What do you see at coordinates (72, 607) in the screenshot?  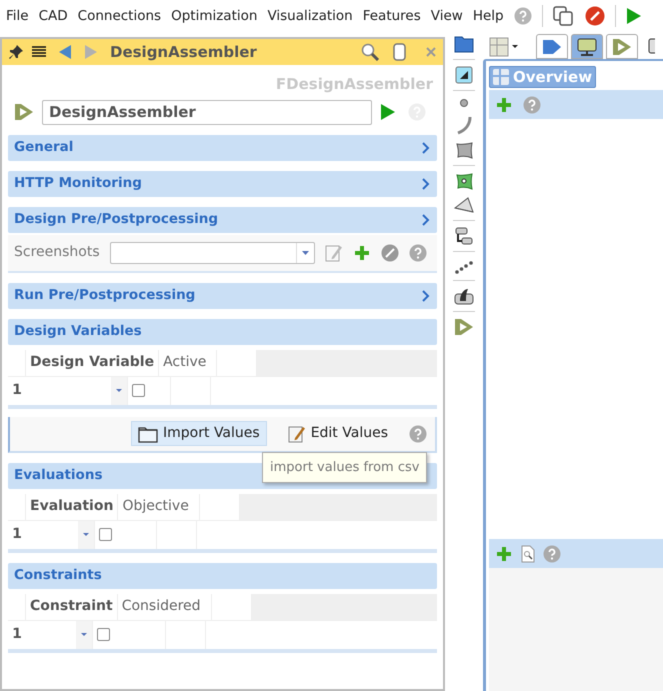 I see `column-header: Constraint` at bounding box center [72, 607].